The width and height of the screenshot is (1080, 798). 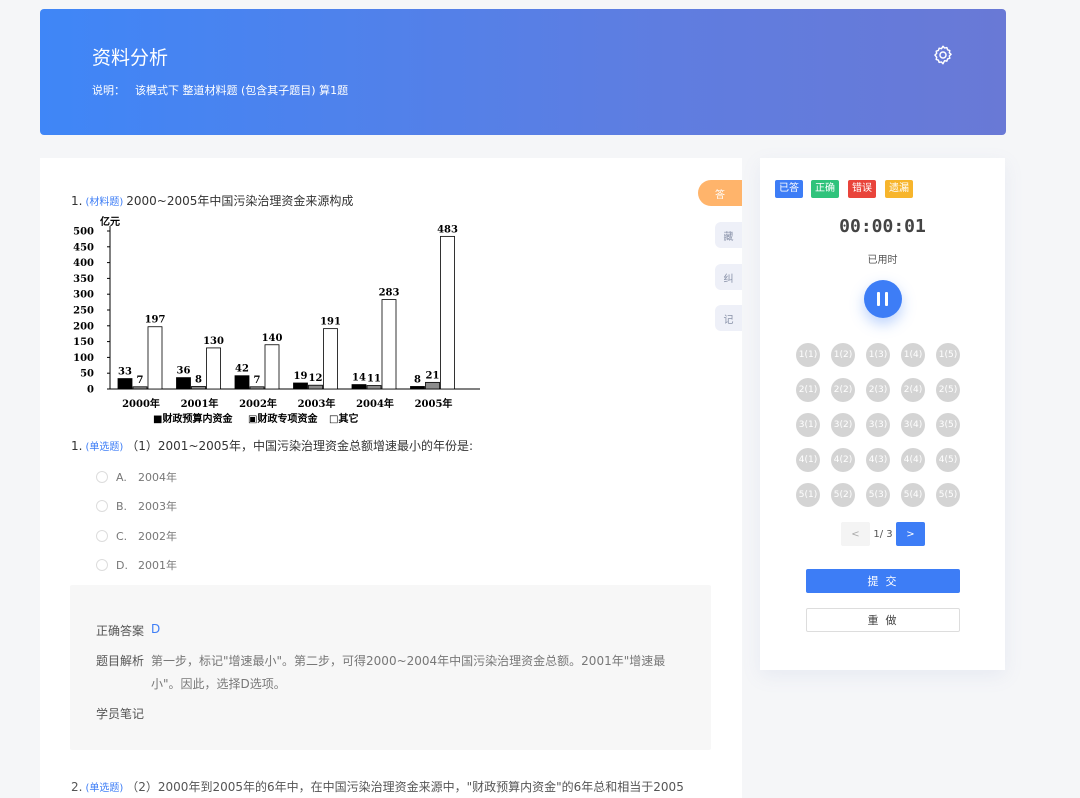 What do you see at coordinates (862, 189) in the screenshot?
I see `legend-wrong: 错误` at bounding box center [862, 189].